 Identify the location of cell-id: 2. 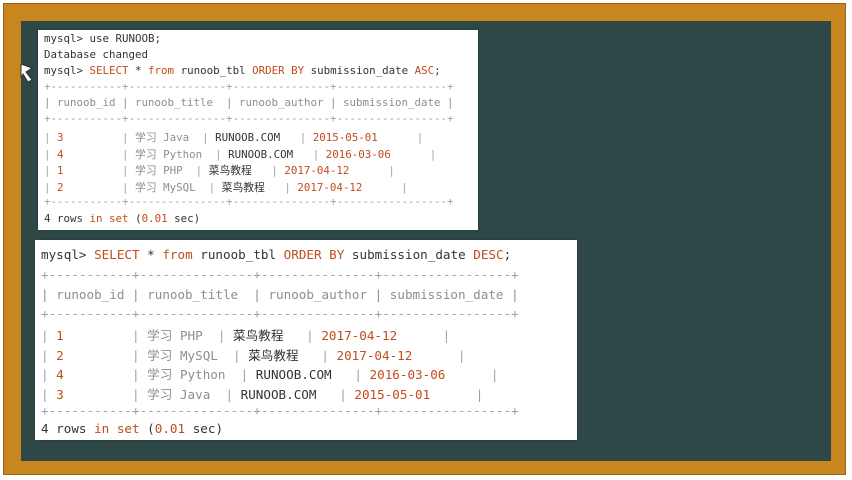
(60, 355).